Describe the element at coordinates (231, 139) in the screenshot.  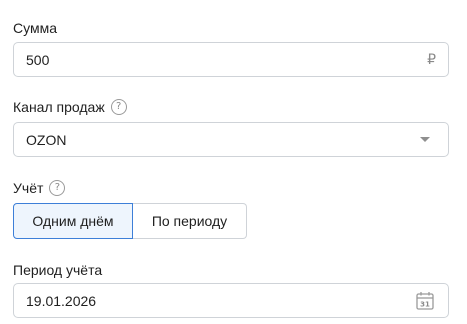
I see `sales-channel-select: OZON` at that location.